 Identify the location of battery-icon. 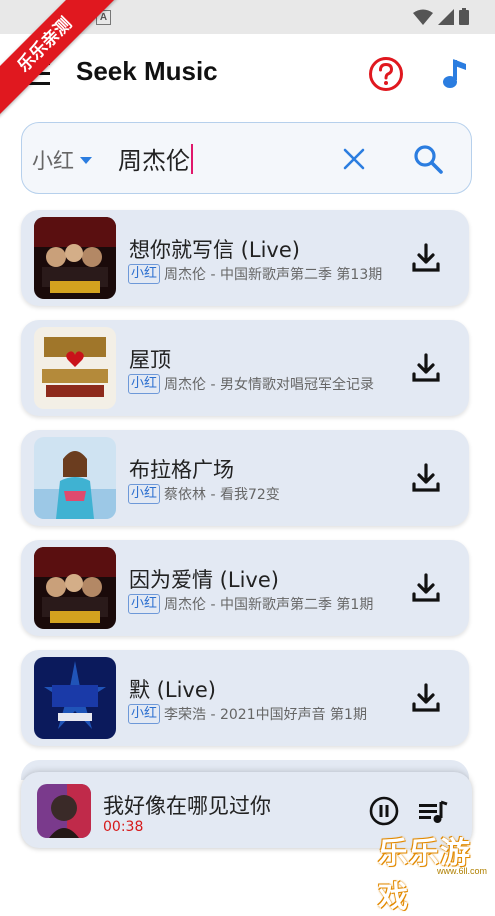
(464, 16).